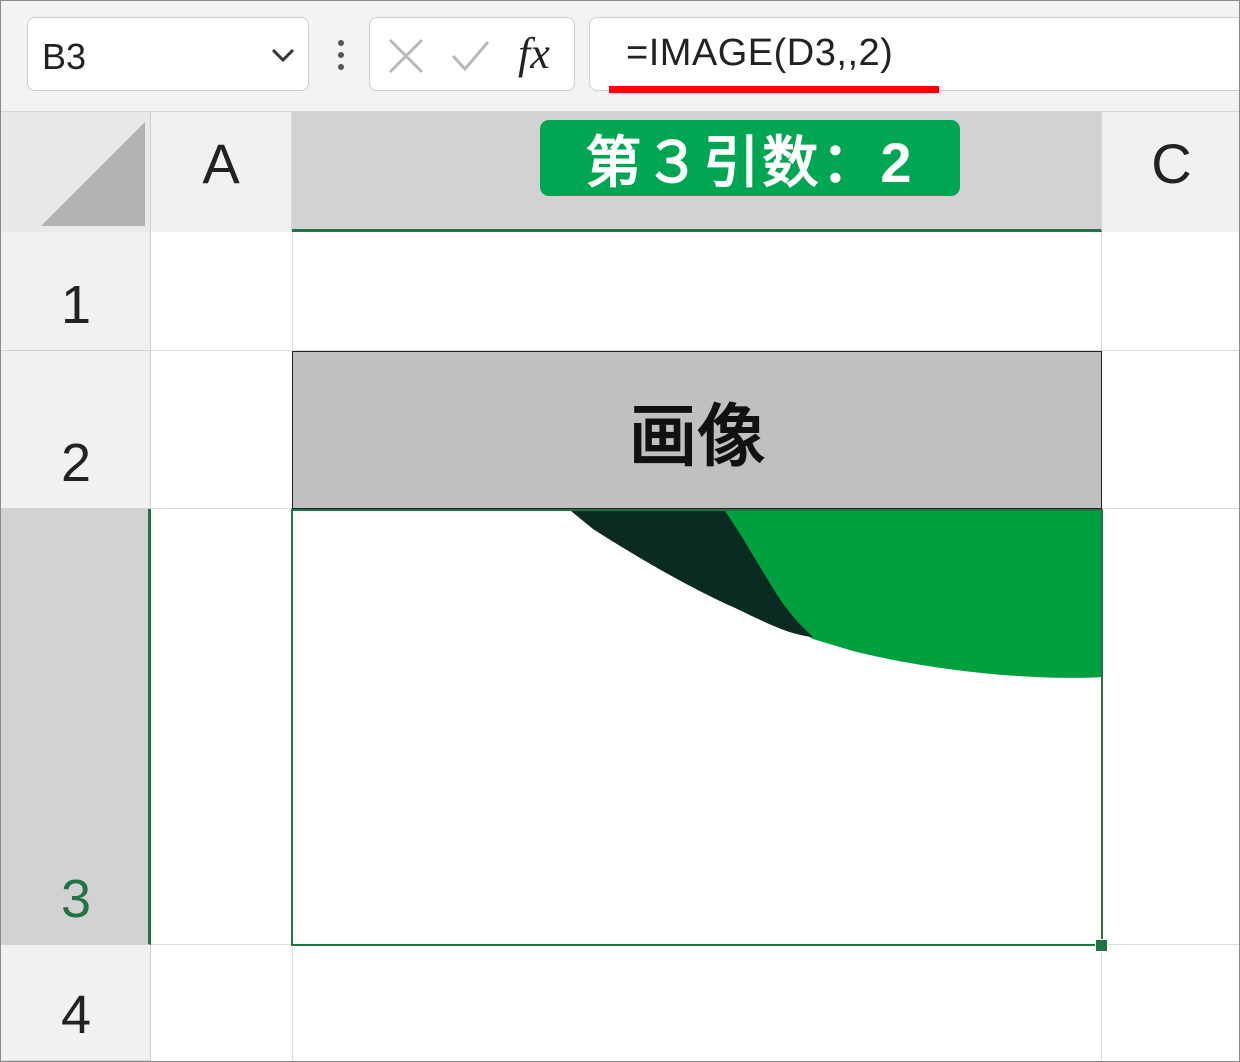 This screenshot has width=1240, height=1062. I want to click on image-illustration, so click(836, 594).